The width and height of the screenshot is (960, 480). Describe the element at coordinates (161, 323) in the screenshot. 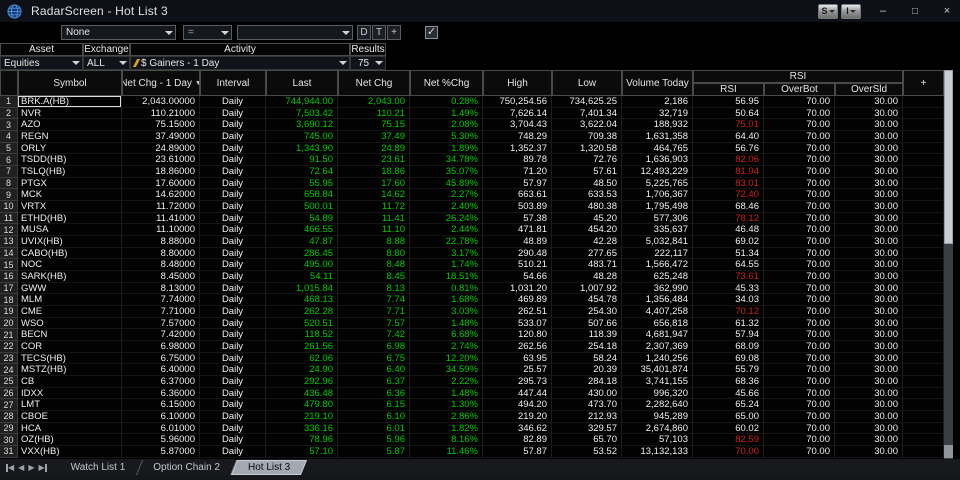

I see `cell-net-chg-1day: 7.57000` at that location.